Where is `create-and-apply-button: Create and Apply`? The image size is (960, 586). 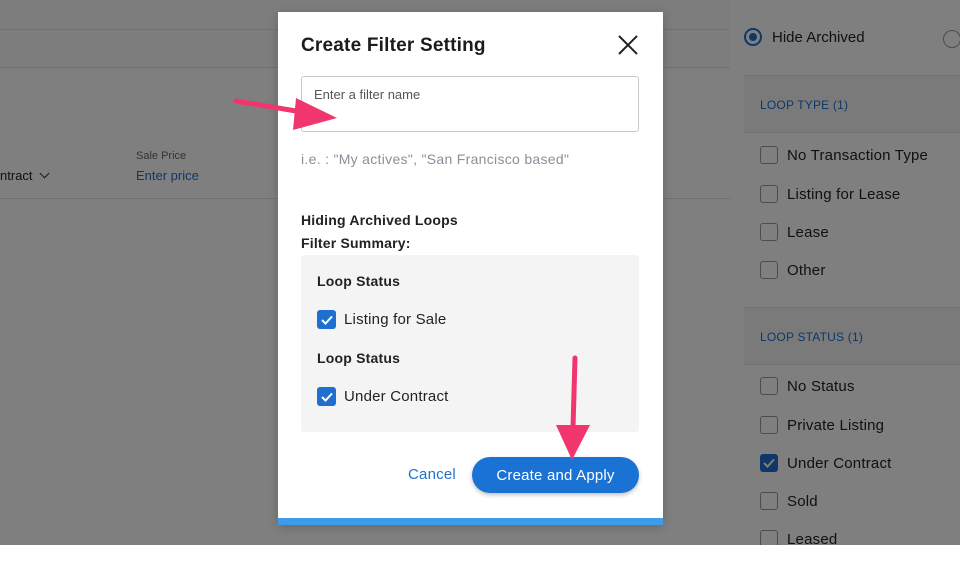
create-and-apply-button: Create and Apply is located at coordinates (555, 475).